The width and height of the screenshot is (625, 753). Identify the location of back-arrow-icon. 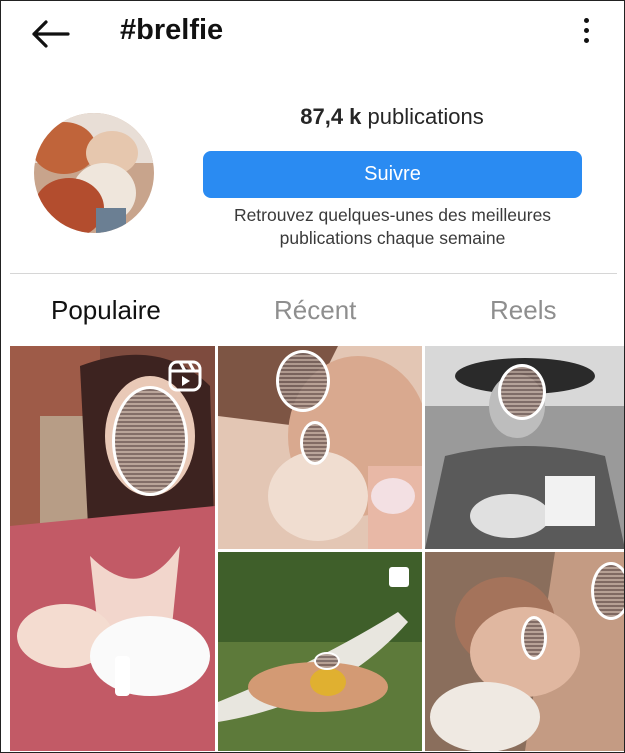
(50, 34).